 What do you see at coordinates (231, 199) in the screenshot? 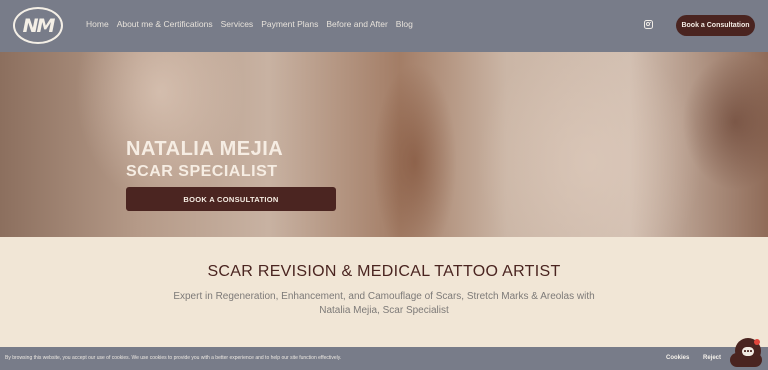
I see `hero-book-consultation-button: BOOK A CONSULTATION` at bounding box center [231, 199].